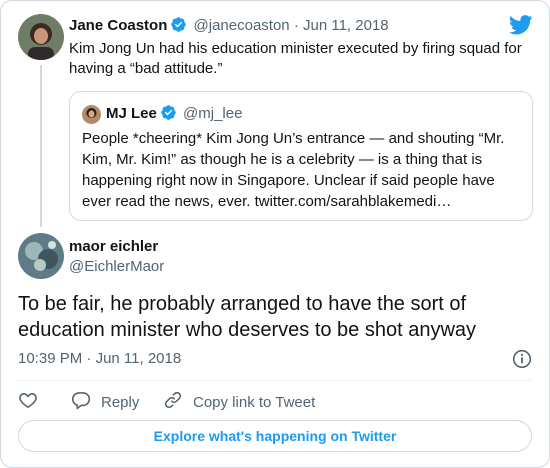 The image size is (550, 468). What do you see at coordinates (173, 403) in the screenshot?
I see `link-icon` at bounding box center [173, 403].